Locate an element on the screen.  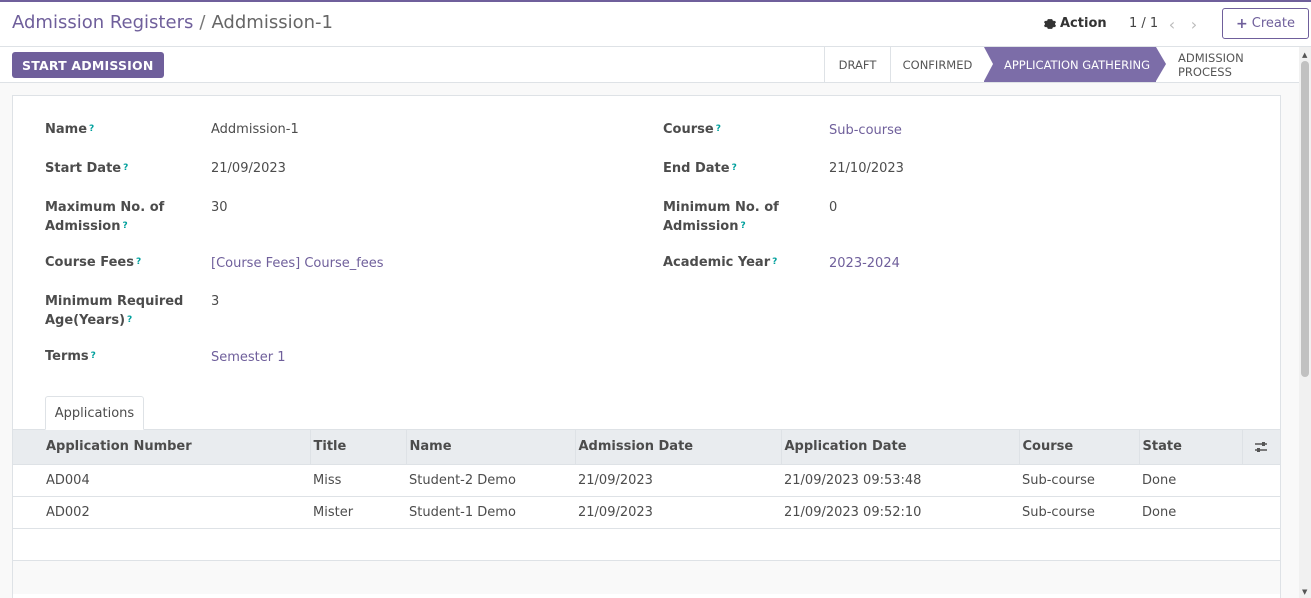
end-date-value: 21/10/2023 is located at coordinates (866, 168).